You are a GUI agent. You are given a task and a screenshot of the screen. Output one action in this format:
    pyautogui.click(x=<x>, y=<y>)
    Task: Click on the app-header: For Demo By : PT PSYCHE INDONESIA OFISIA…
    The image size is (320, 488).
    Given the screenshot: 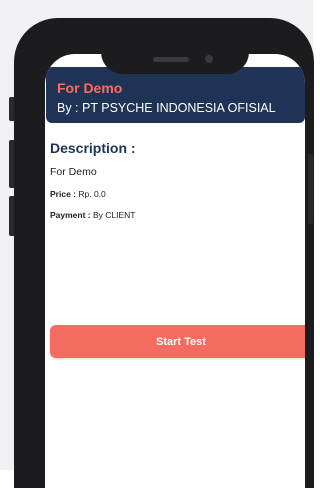 What is the action you would take?
    pyautogui.click(x=175, y=95)
    